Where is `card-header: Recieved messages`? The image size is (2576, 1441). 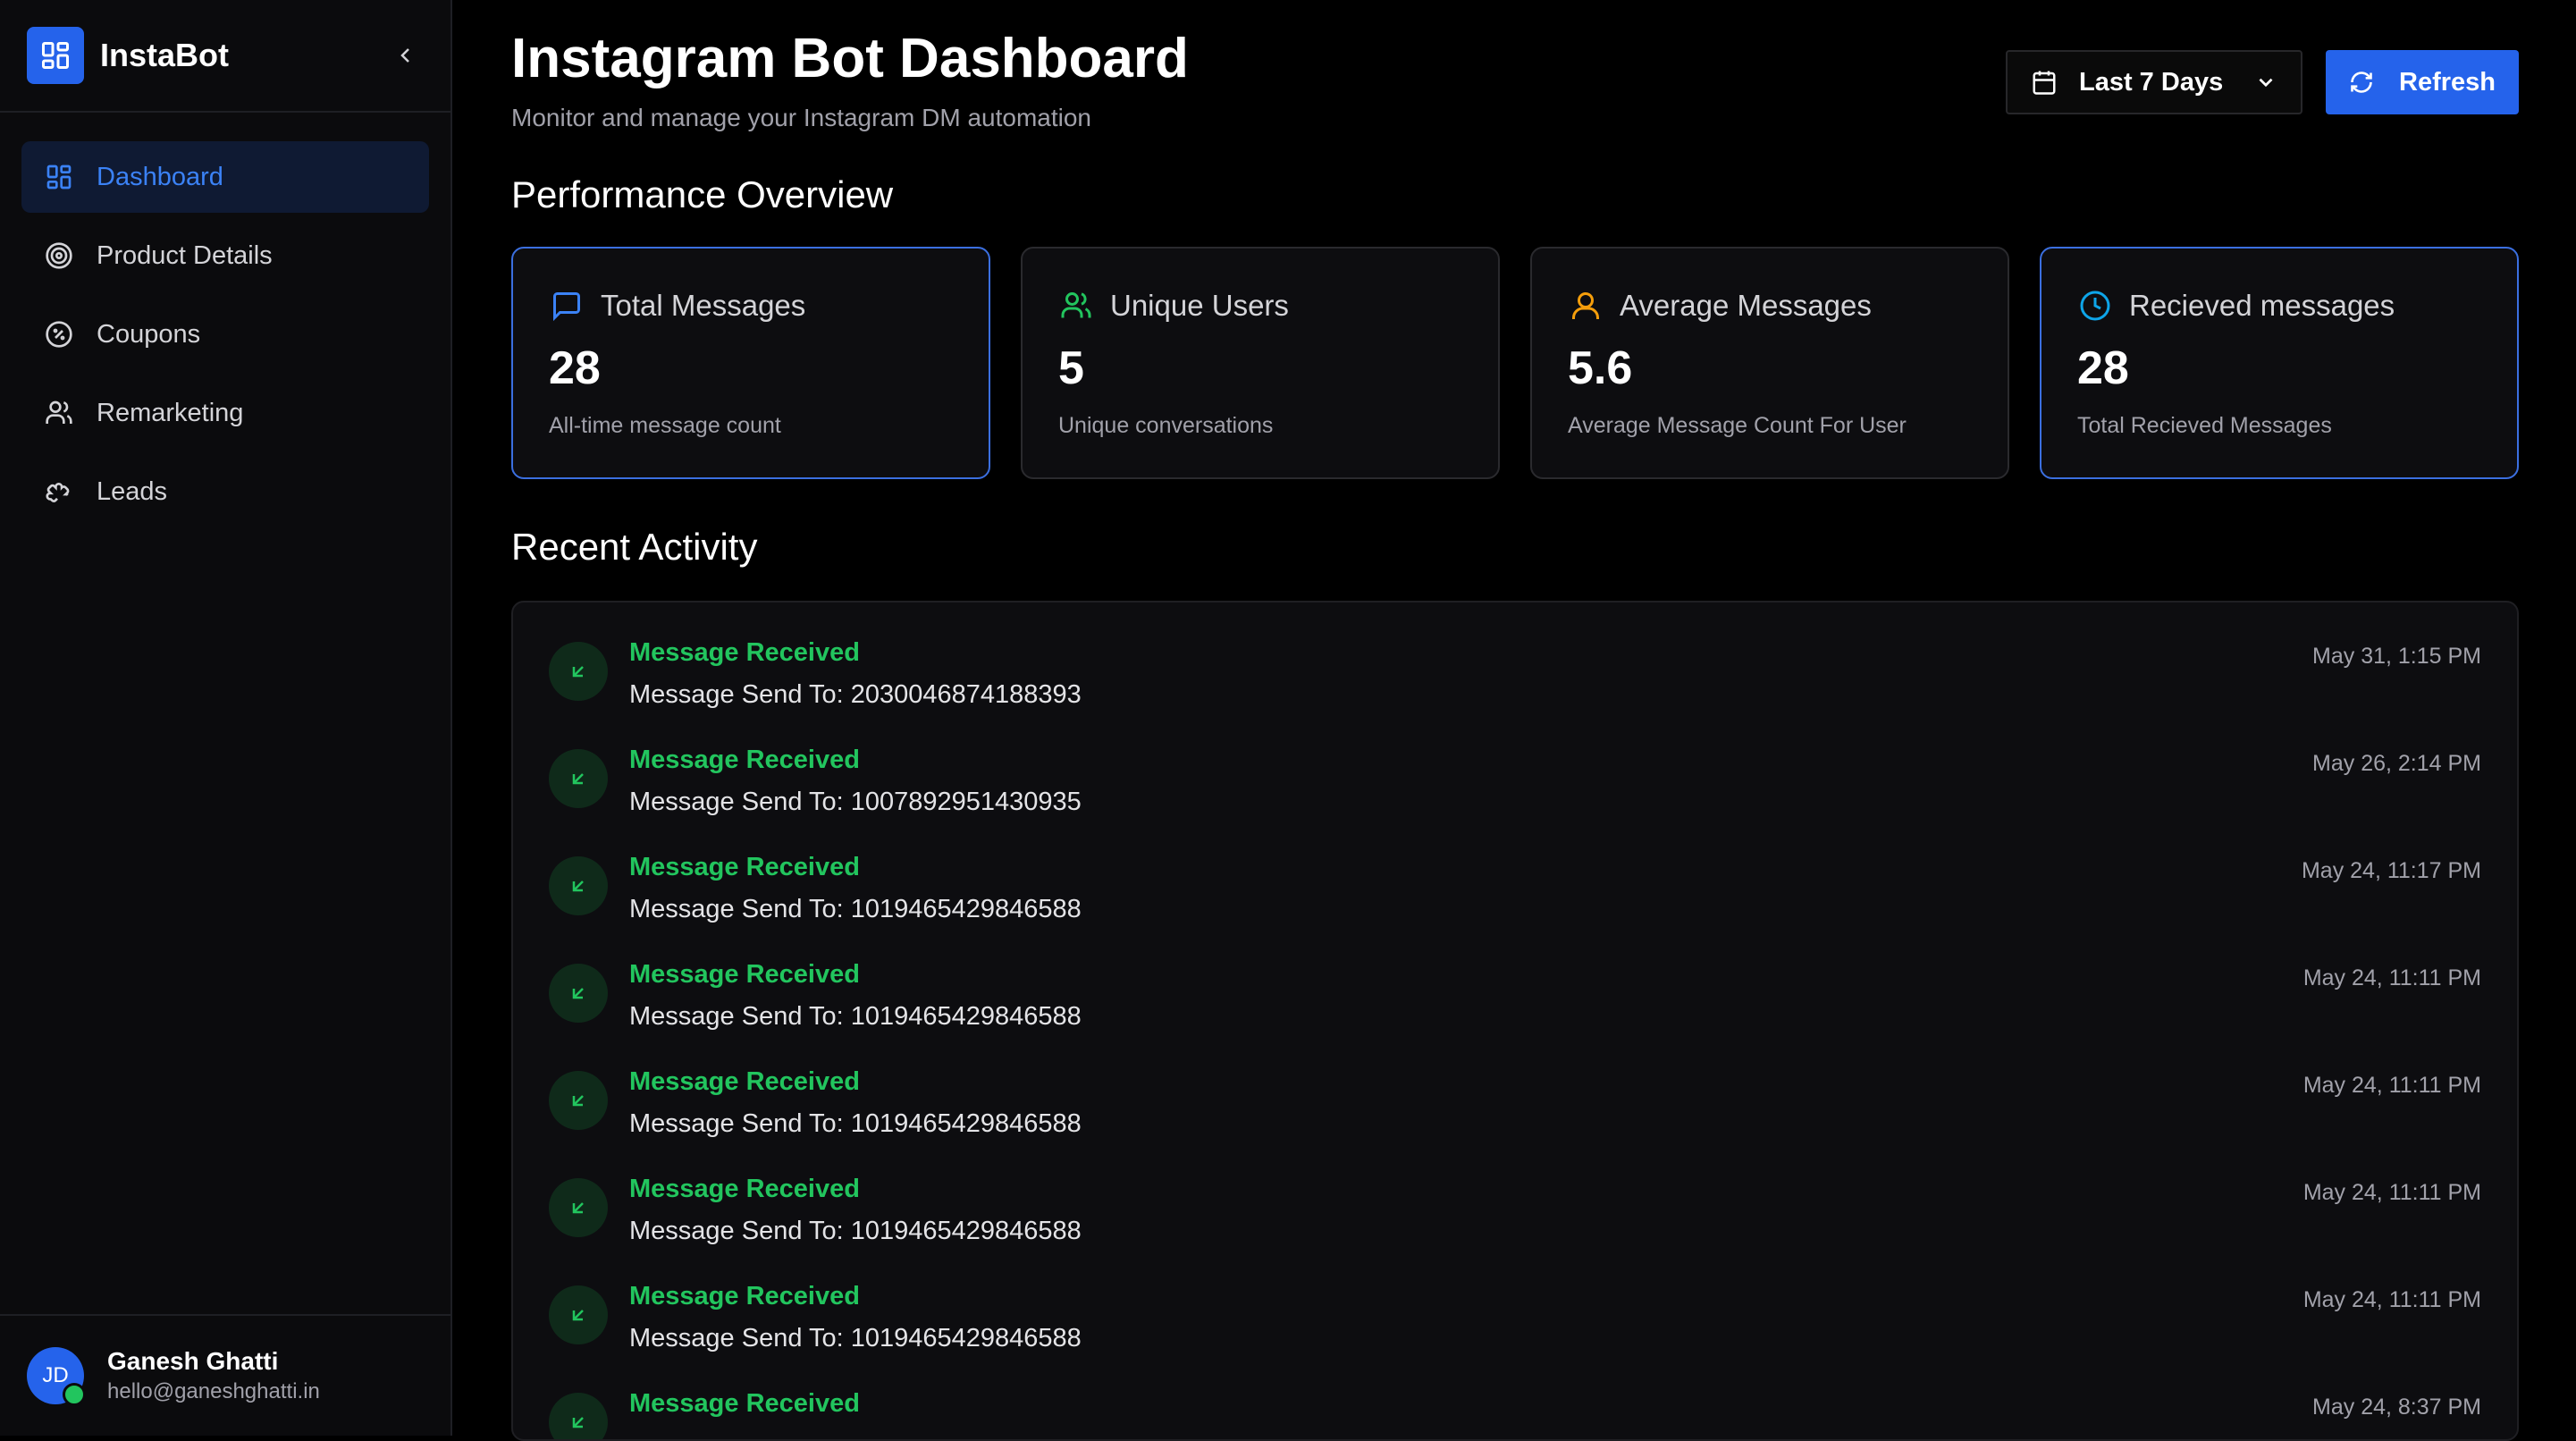 card-header: Recieved messages is located at coordinates (2279, 306).